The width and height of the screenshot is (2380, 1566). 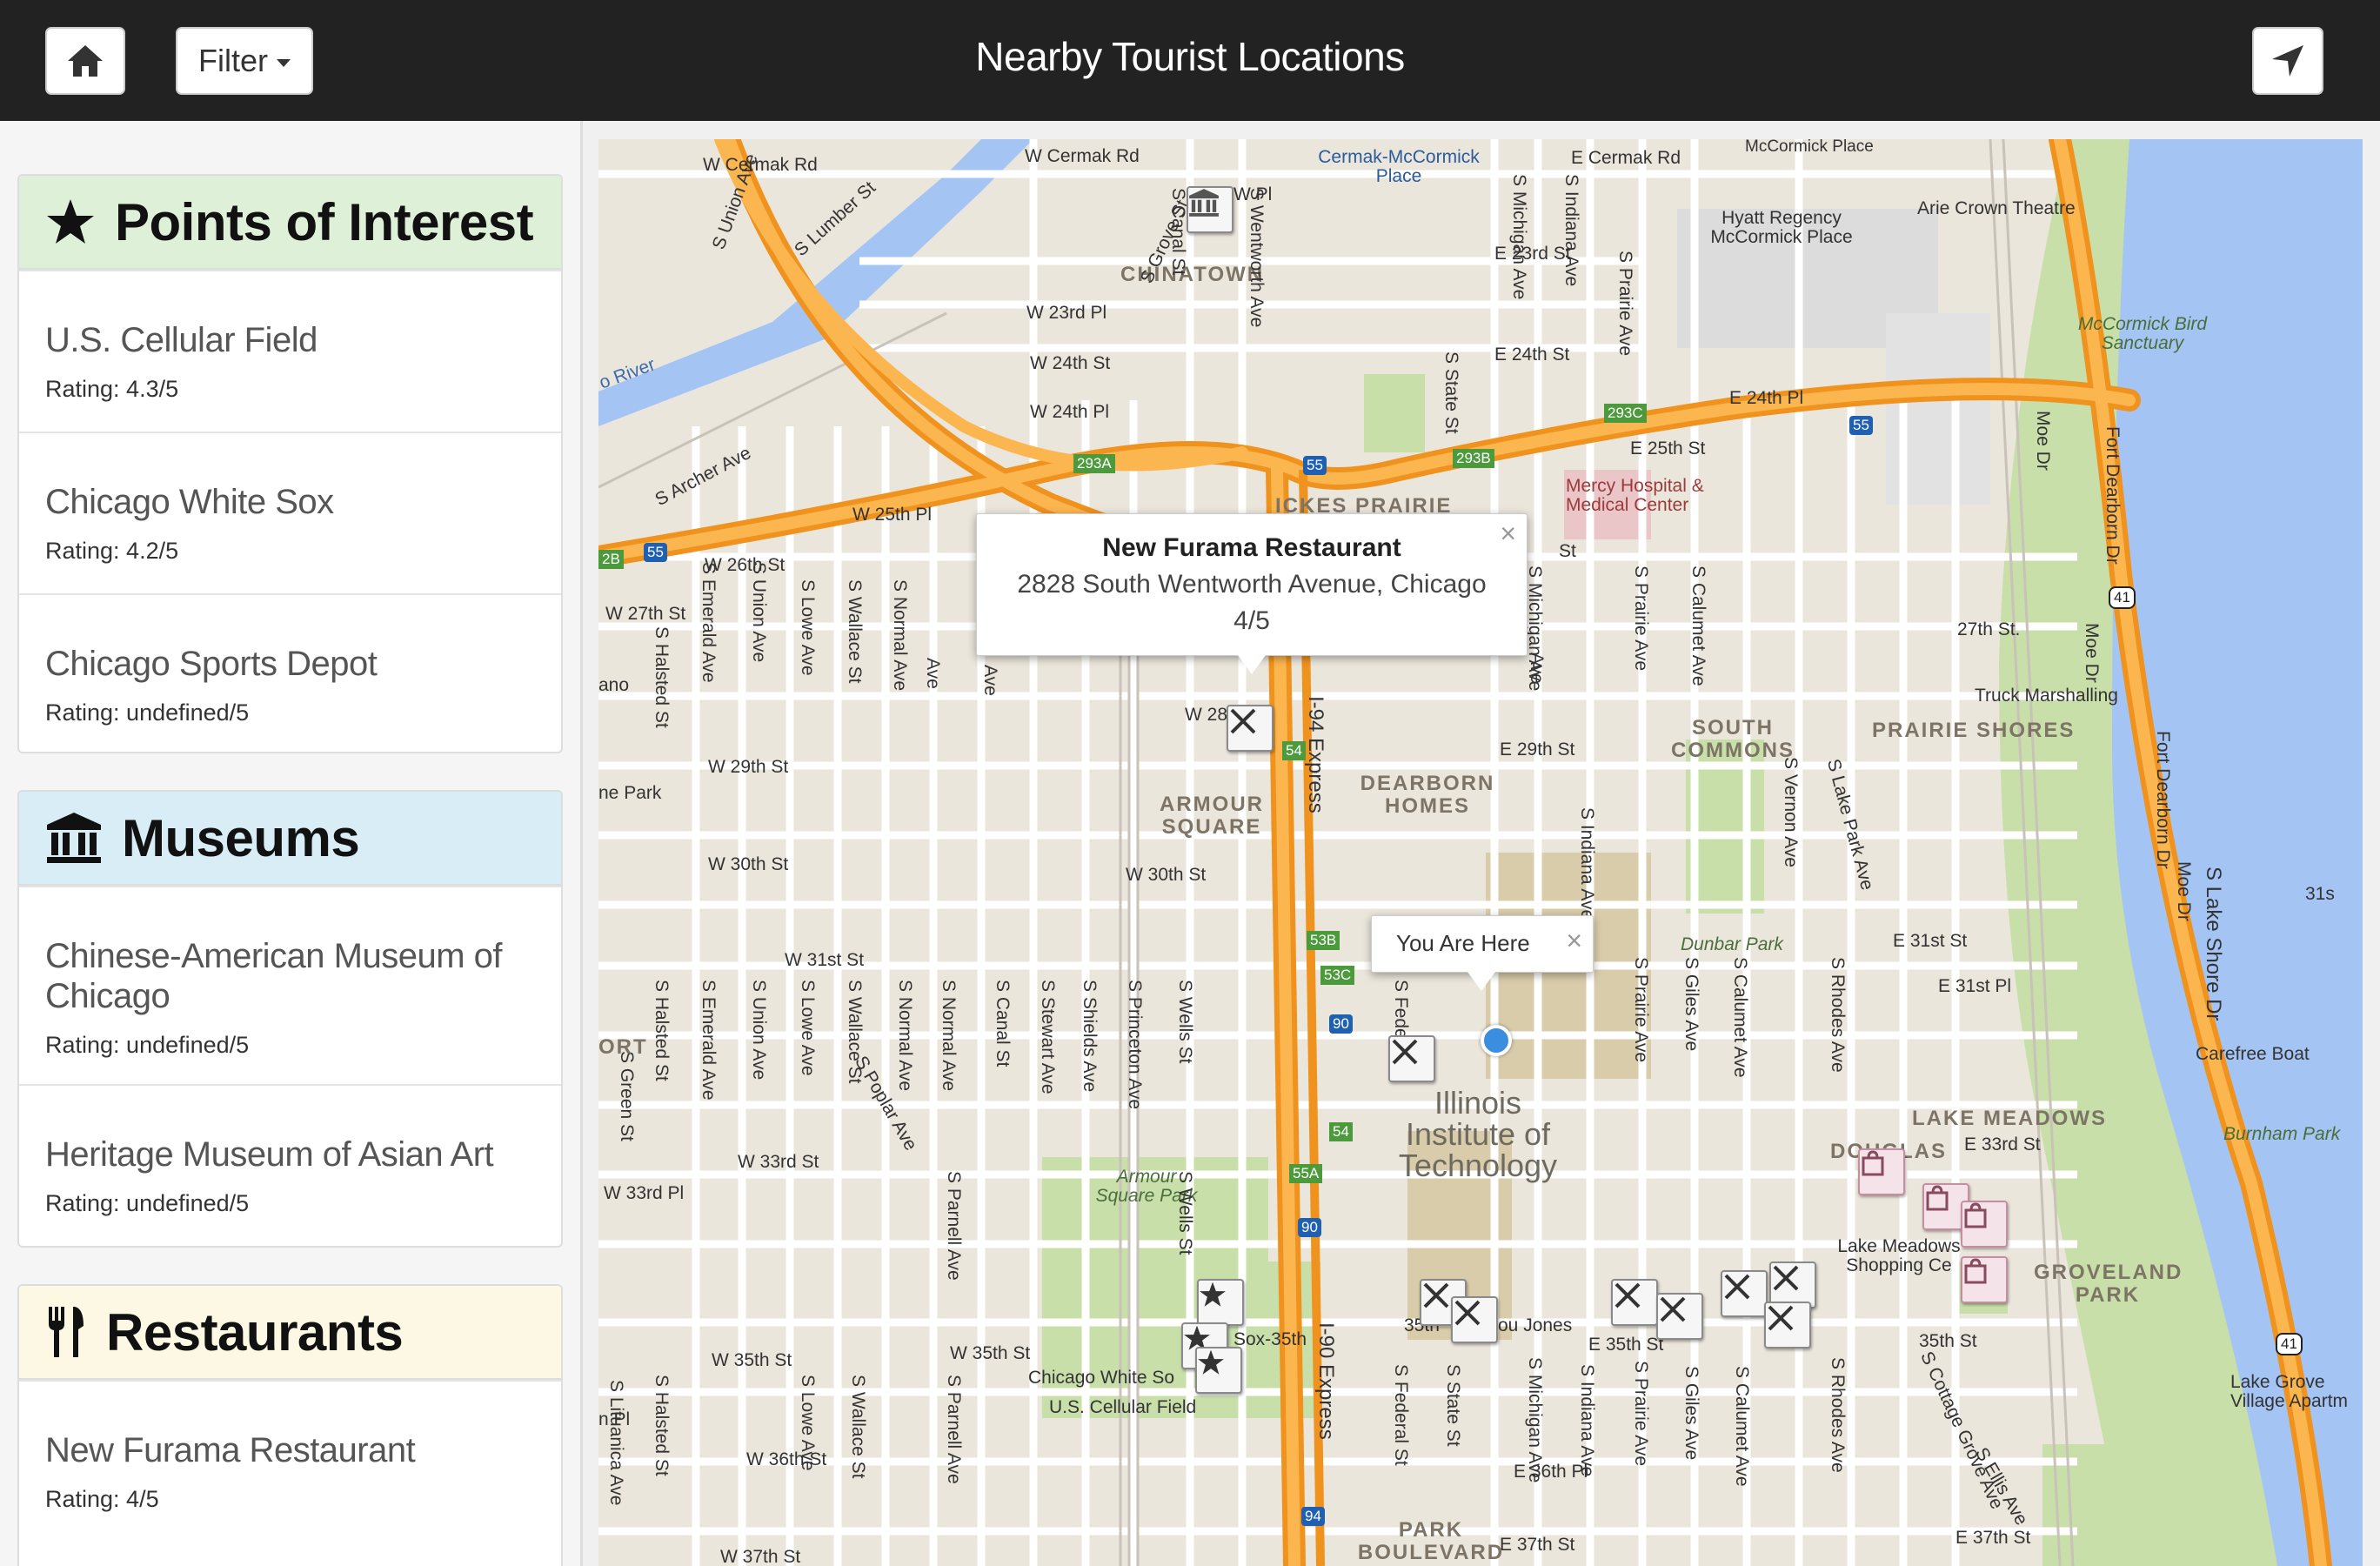 What do you see at coordinates (112, 389) in the screenshot?
I see `item-rating: Rating: 4.3/5` at bounding box center [112, 389].